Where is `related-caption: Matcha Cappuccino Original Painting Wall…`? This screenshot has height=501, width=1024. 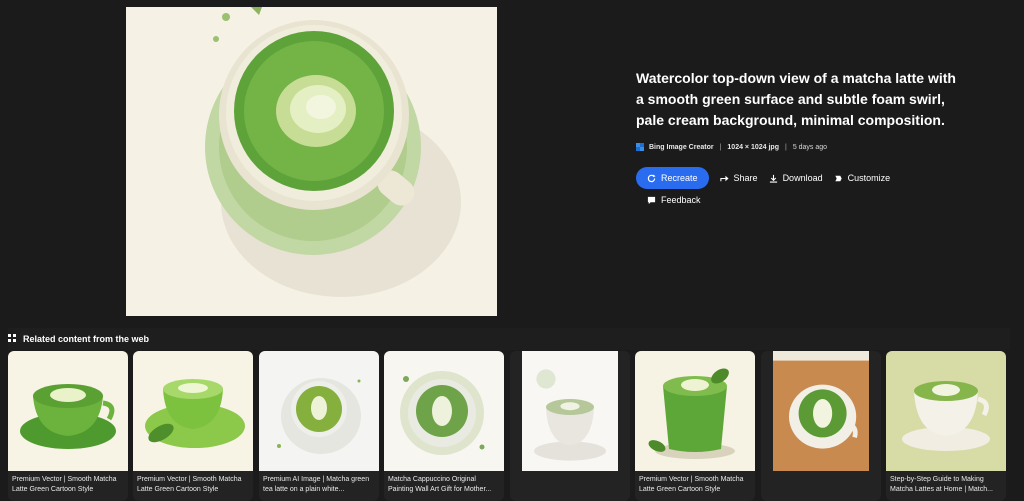 related-caption: Matcha Cappuccino Original Painting Wall… is located at coordinates (445, 485).